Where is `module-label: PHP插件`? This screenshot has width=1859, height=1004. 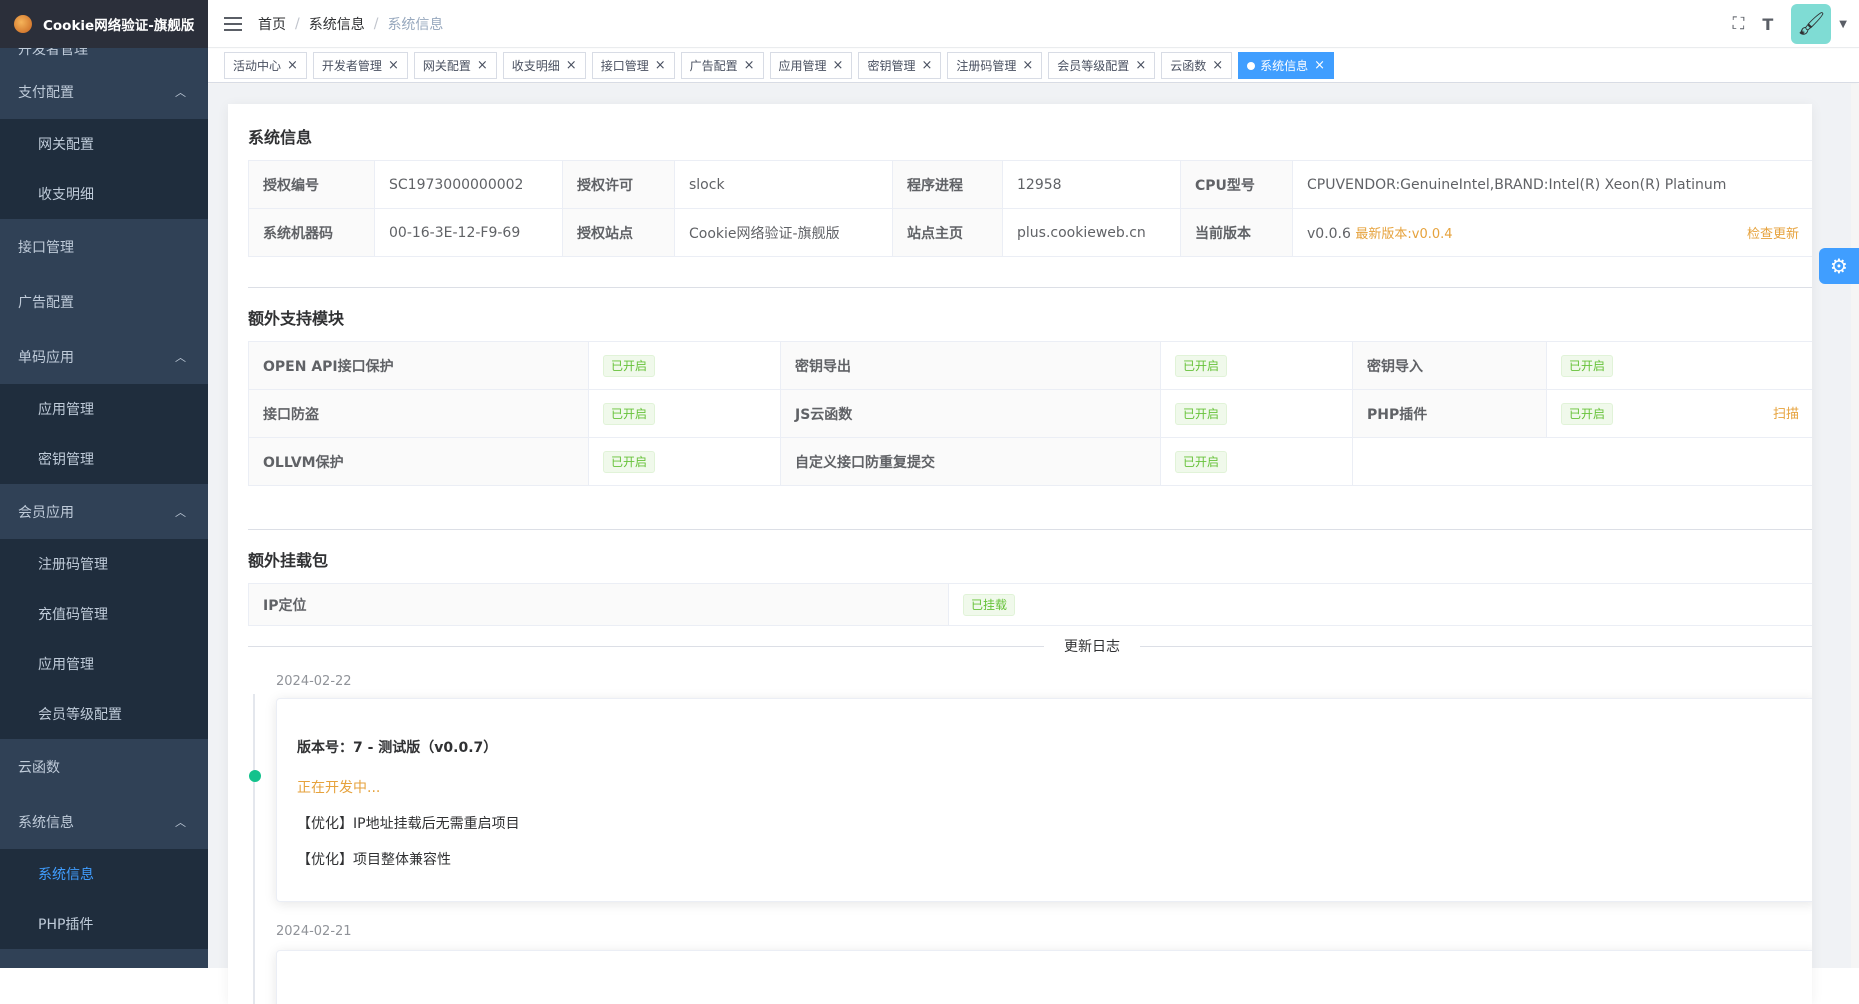 module-label: PHP插件 is located at coordinates (1450, 414).